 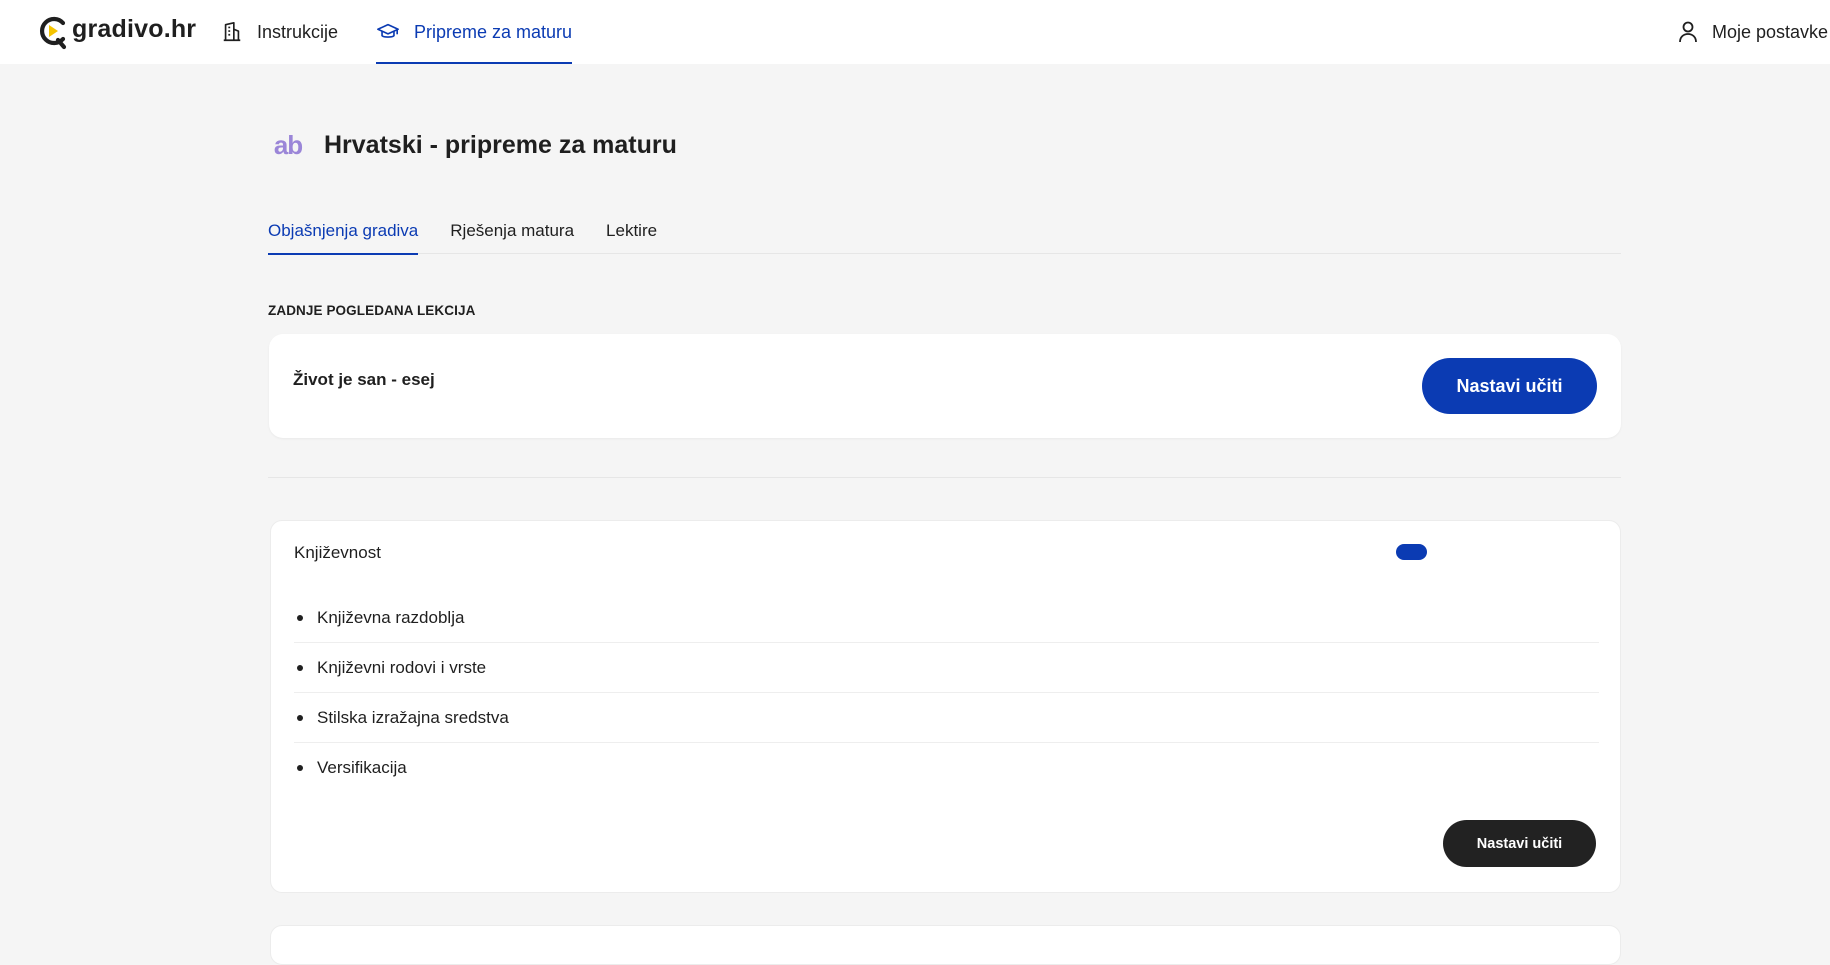 What do you see at coordinates (1770, 31) in the screenshot?
I see `settings-label: Moje postavke` at bounding box center [1770, 31].